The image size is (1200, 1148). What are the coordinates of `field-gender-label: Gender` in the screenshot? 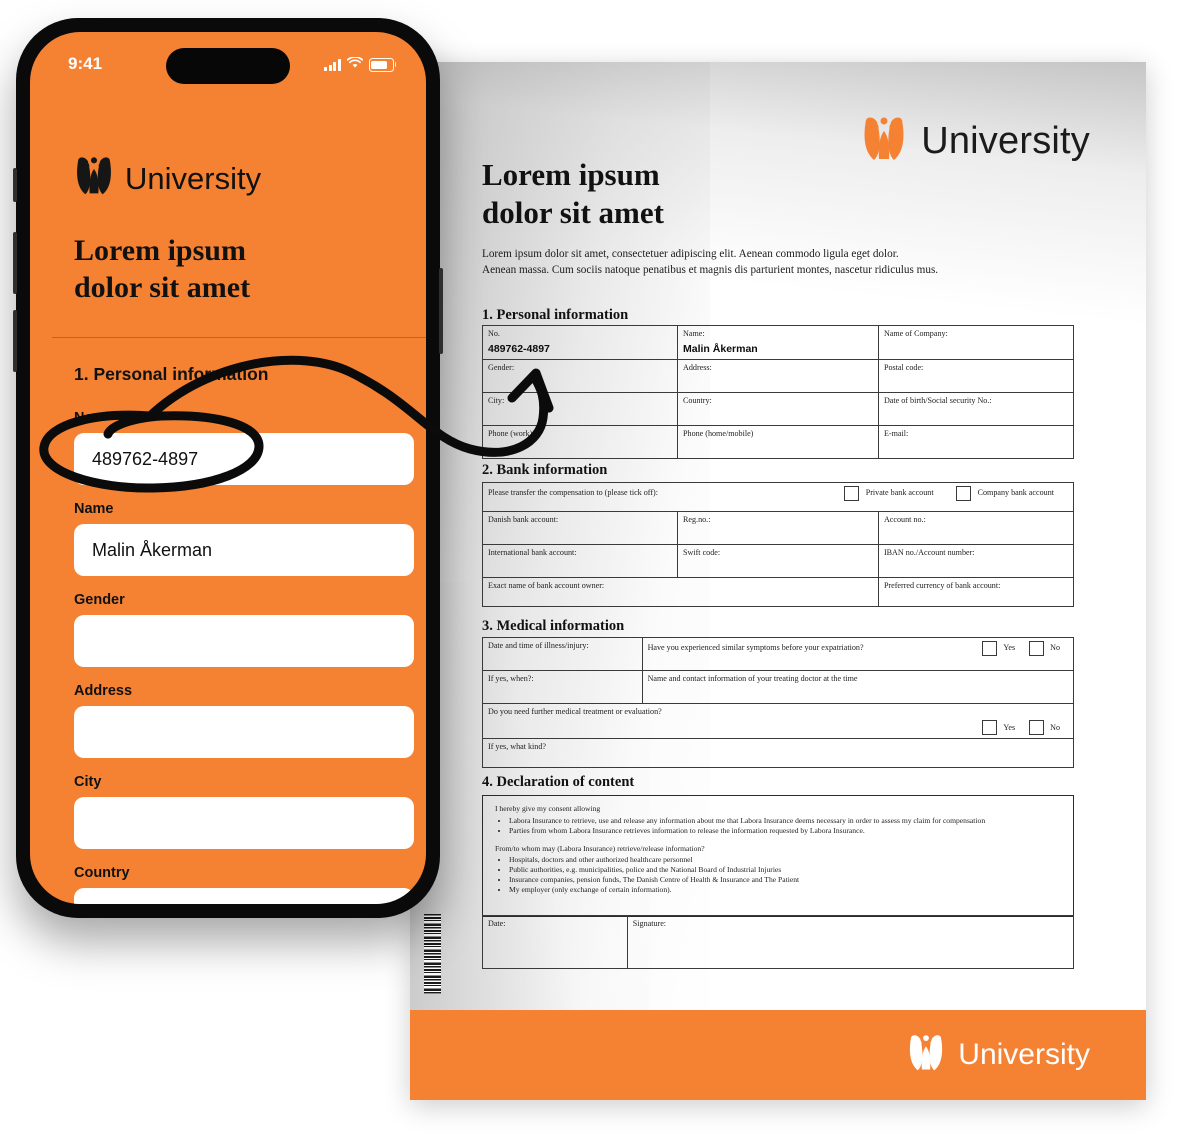 It's located at (99, 600).